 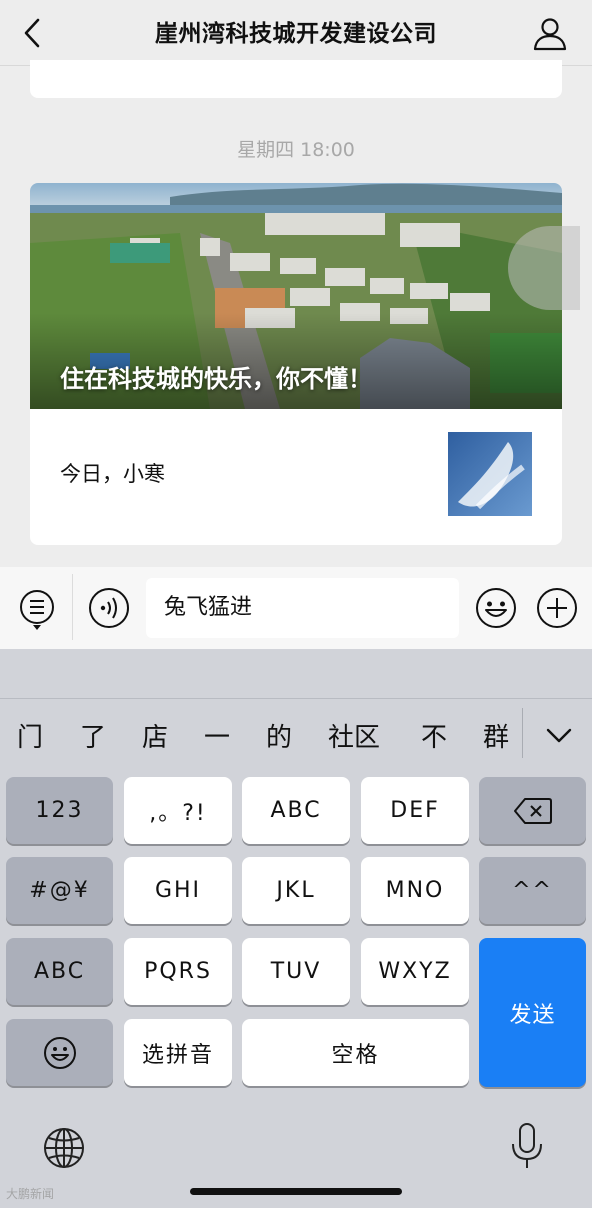 What do you see at coordinates (217, 738) in the screenshot?
I see `candidate-word: 一` at bounding box center [217, 738].